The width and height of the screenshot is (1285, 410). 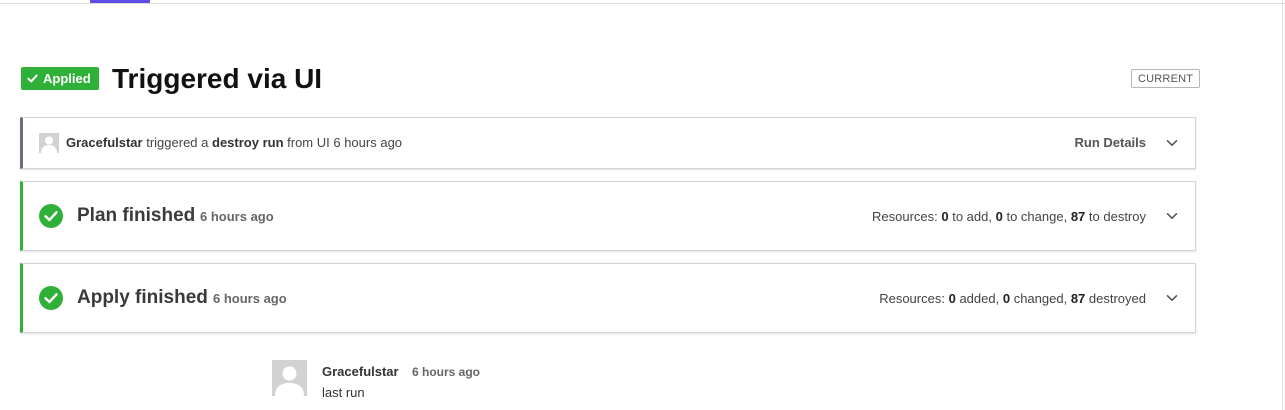 What do you see at coordinates (1037, 216) in the screenshot?
I see `change-label: to change,` at bounding box center [1037, 216].